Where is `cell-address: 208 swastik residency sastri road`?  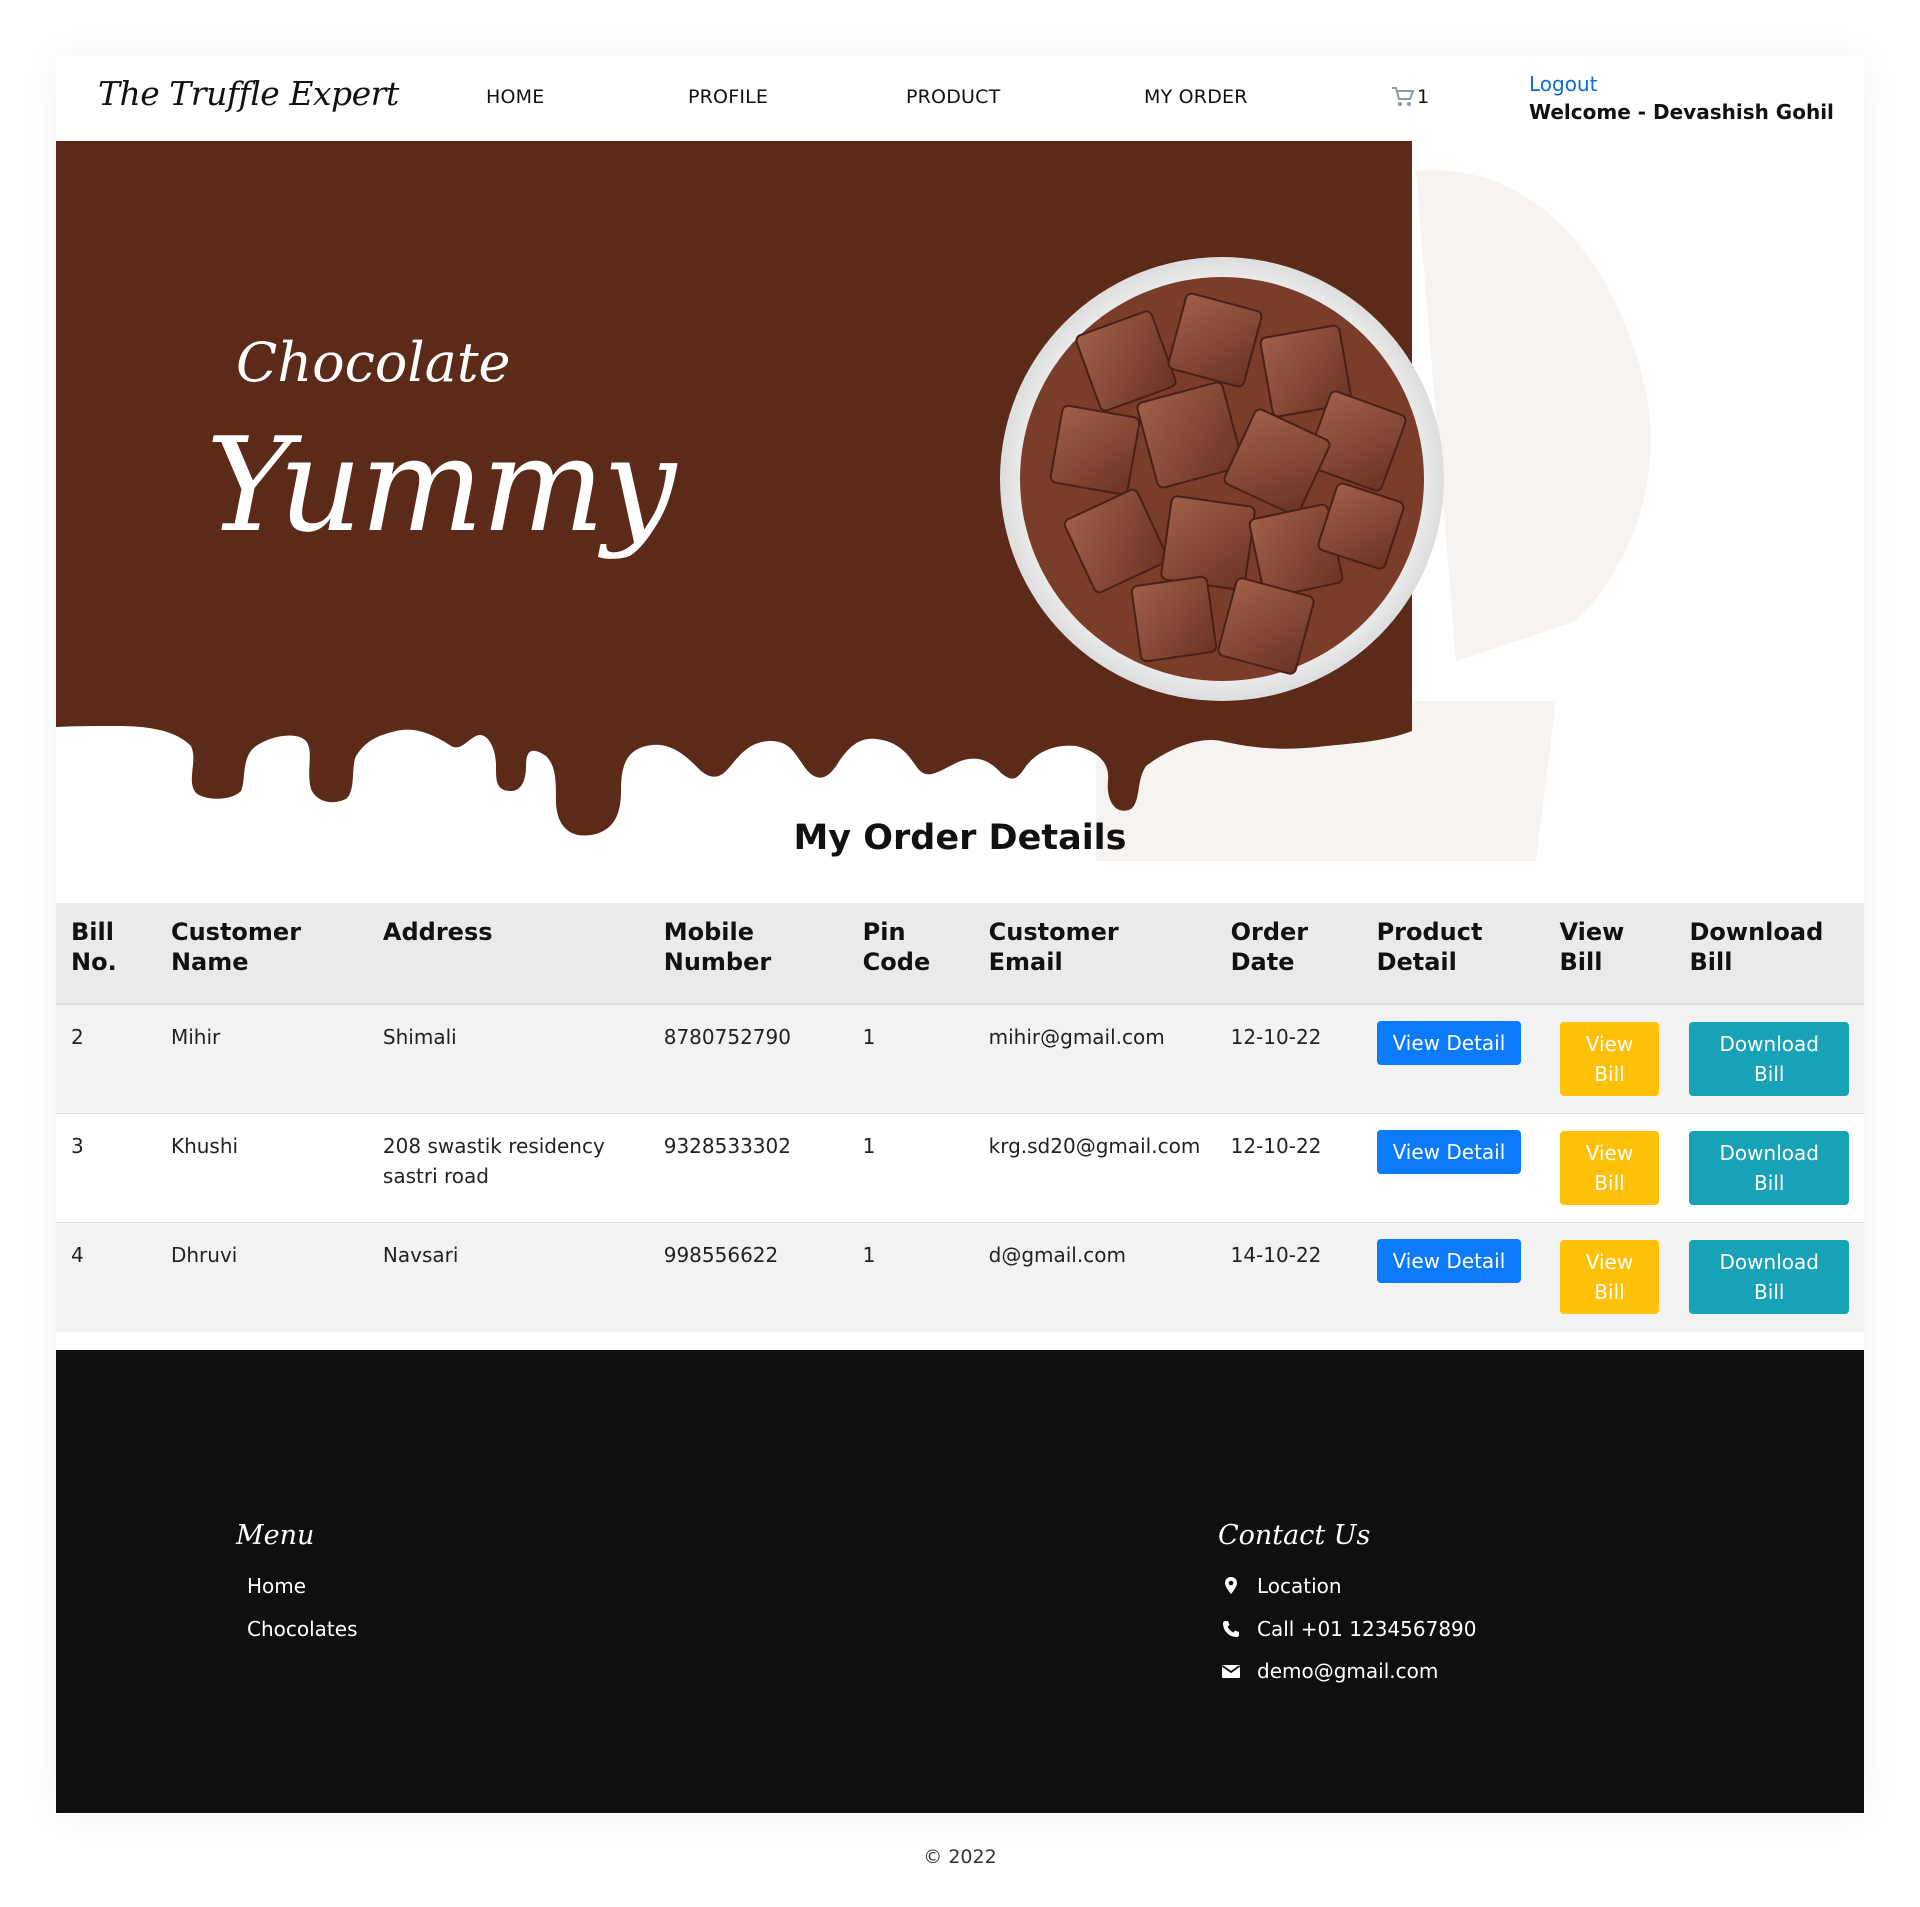
cell-address: 208 swastik residency sastri road is located at coordinates (493, 1161).